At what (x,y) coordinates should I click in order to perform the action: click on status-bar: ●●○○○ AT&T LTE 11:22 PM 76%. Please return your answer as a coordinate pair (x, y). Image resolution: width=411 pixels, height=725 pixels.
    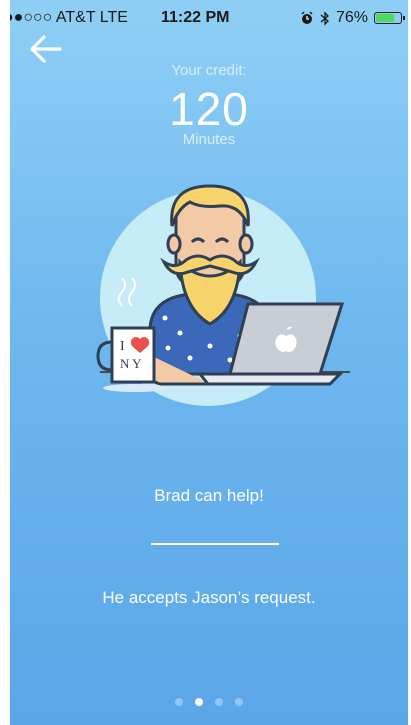
    Looking at the image, I should click on (209, 18).